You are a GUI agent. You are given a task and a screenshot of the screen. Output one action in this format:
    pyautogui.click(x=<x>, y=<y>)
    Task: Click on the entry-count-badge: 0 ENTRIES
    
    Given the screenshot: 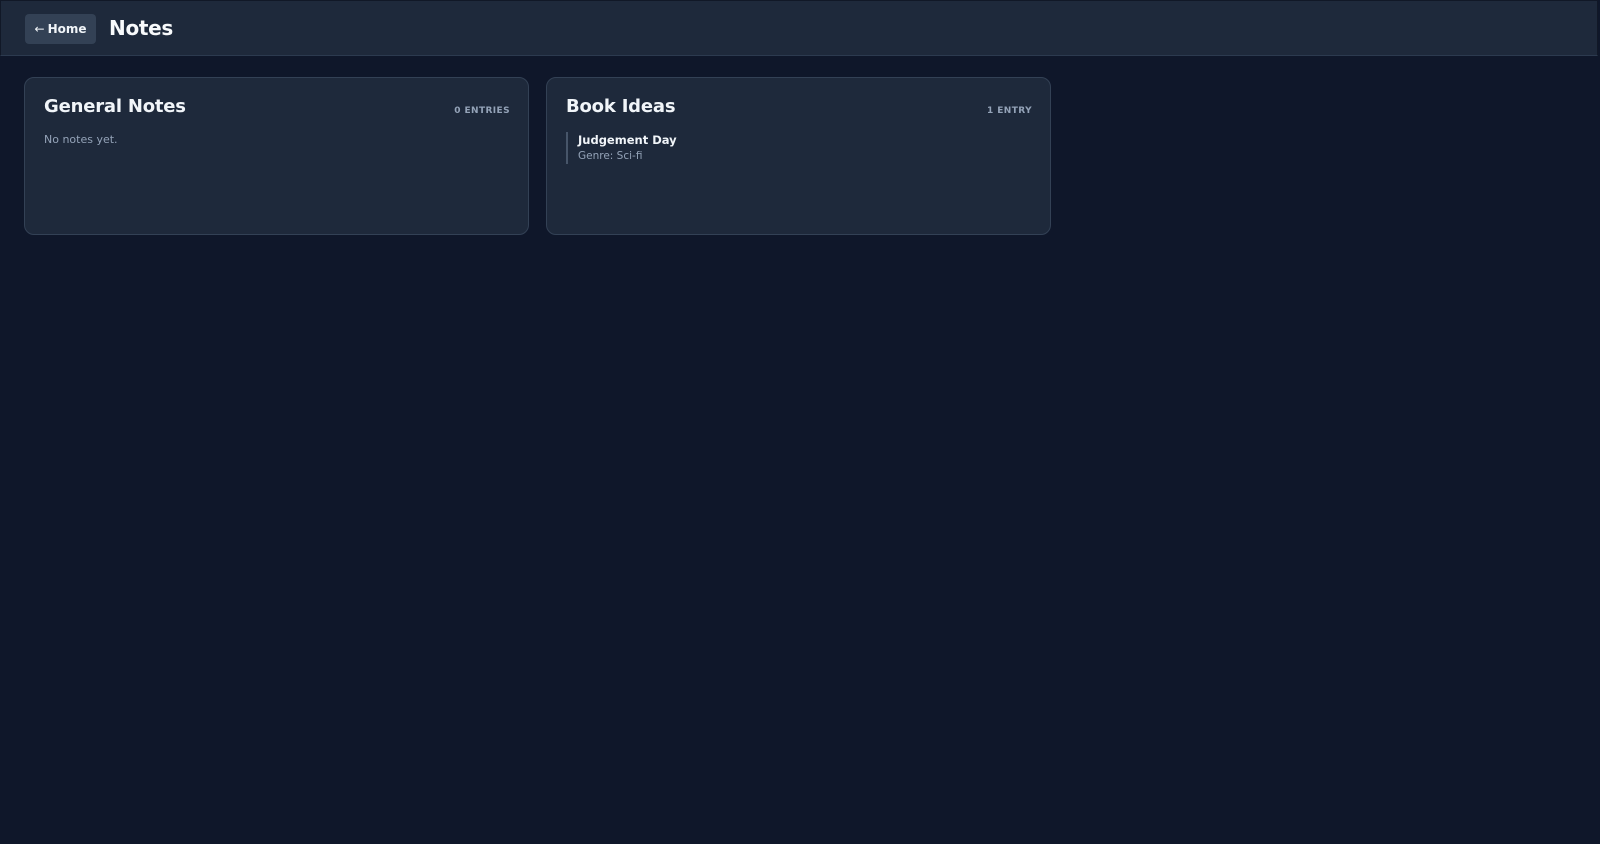 What is the action you would take?
    pyautogui.click(x=482, y=111)
    